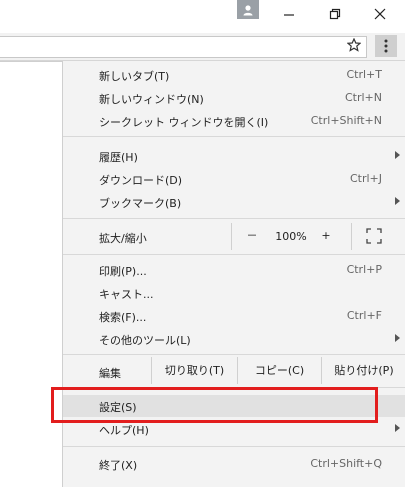 The height and width of the screenshot is (487, 405). Describe the element at coordinates (363, 97) in the screenshot. I see `menu-item-shortcut: Ctrl+N` at that location.